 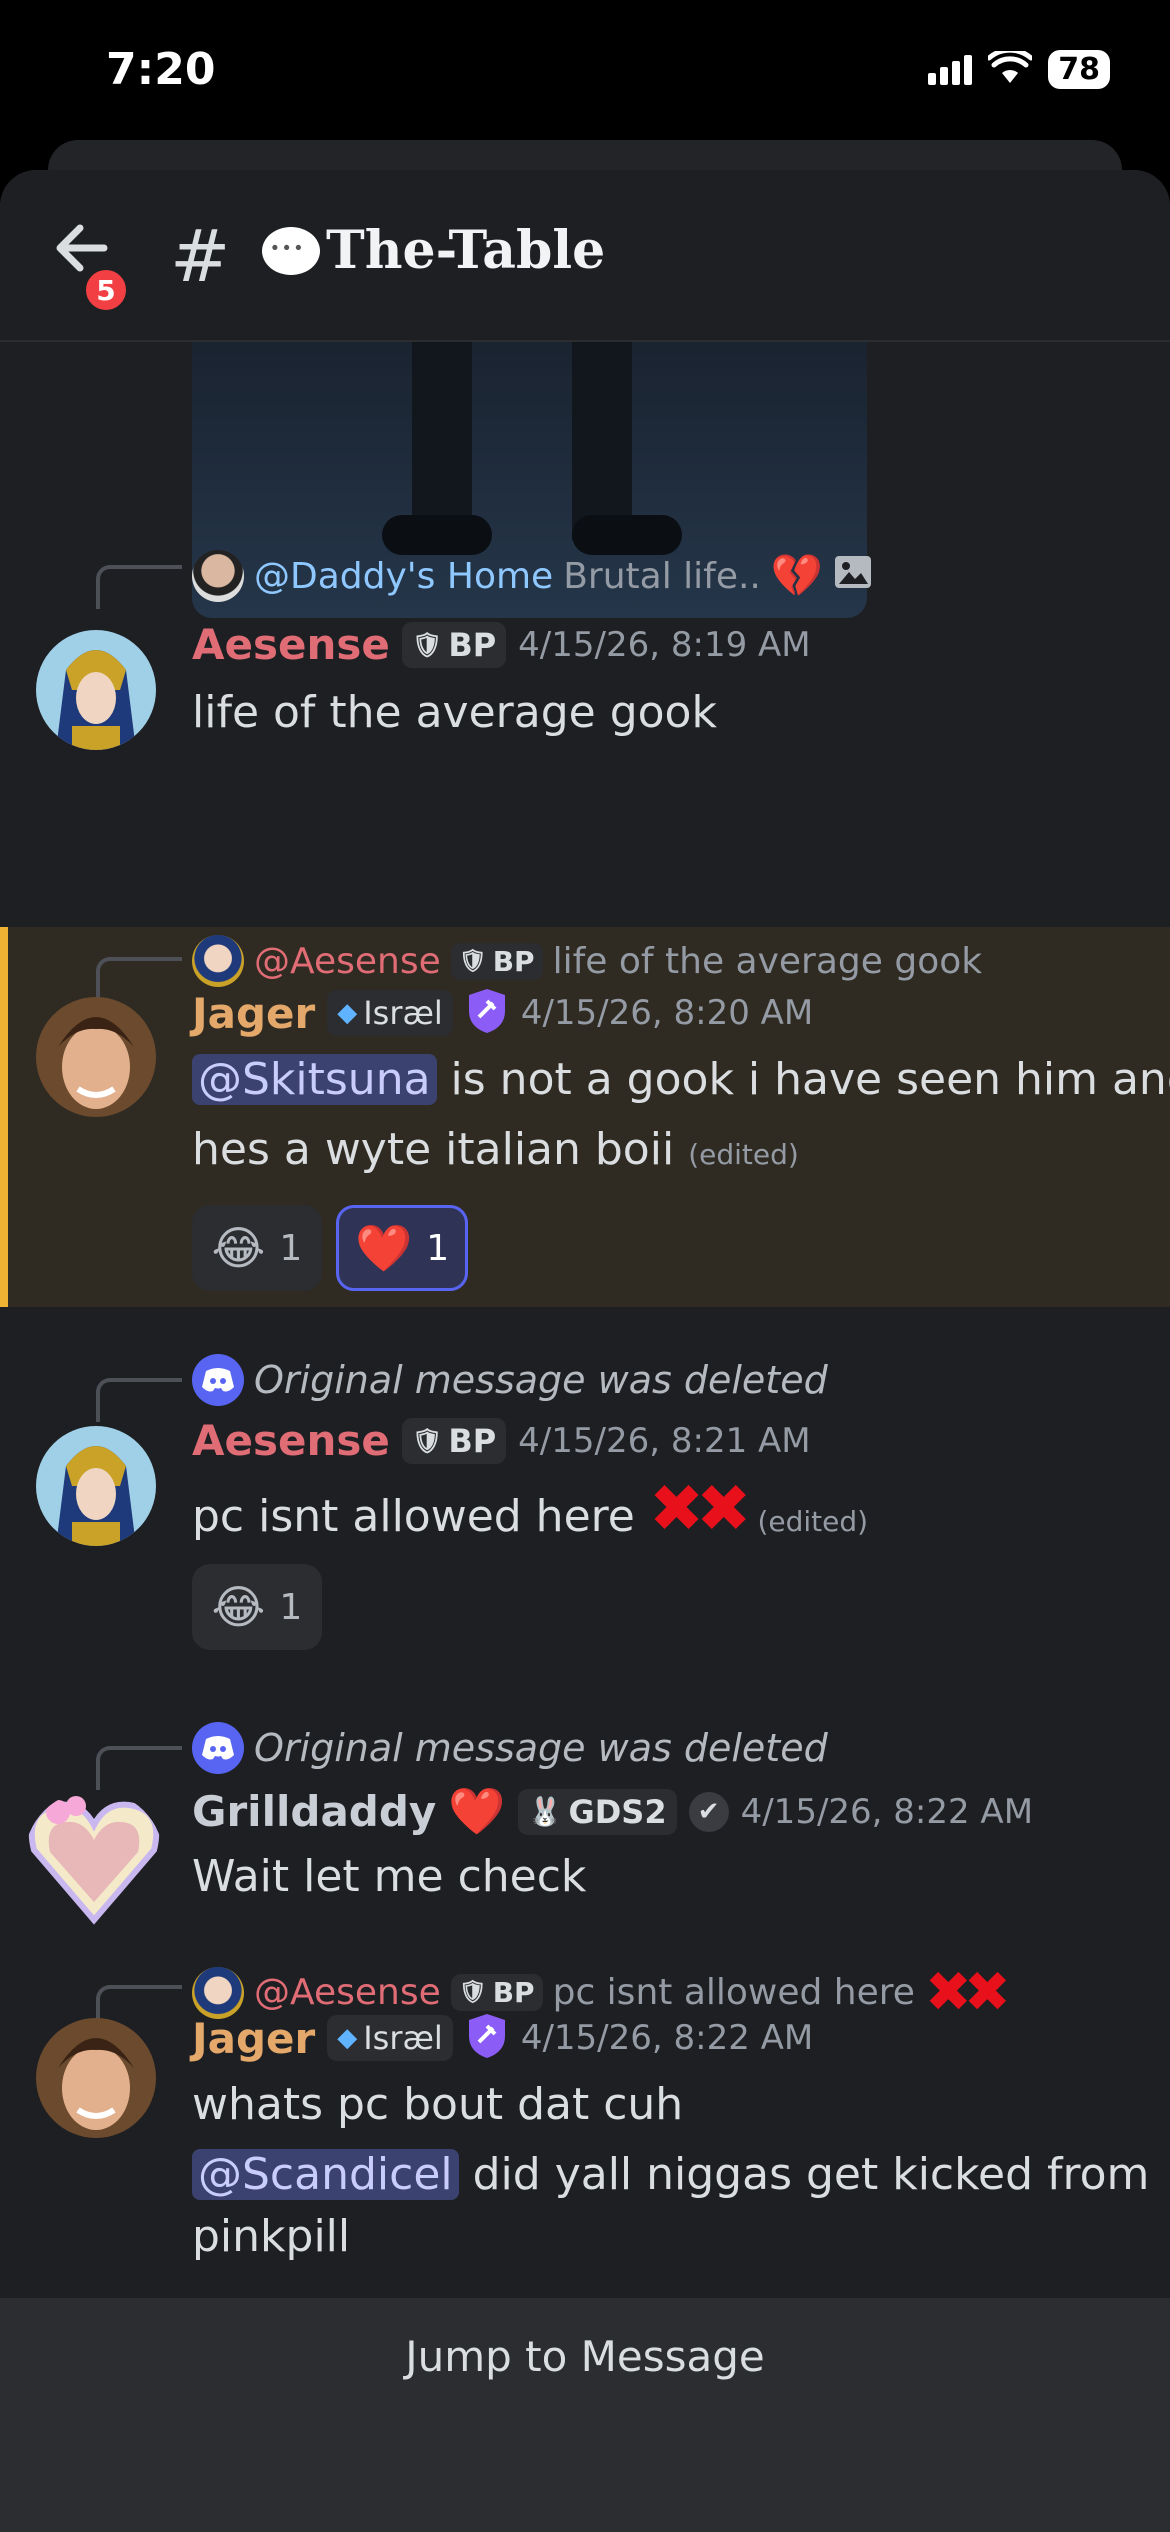 What do you see at coordinates (413, 1516) in the screenshot?
I see `message-text: pc isnt allowed here` at bounding box center [413, 1516].